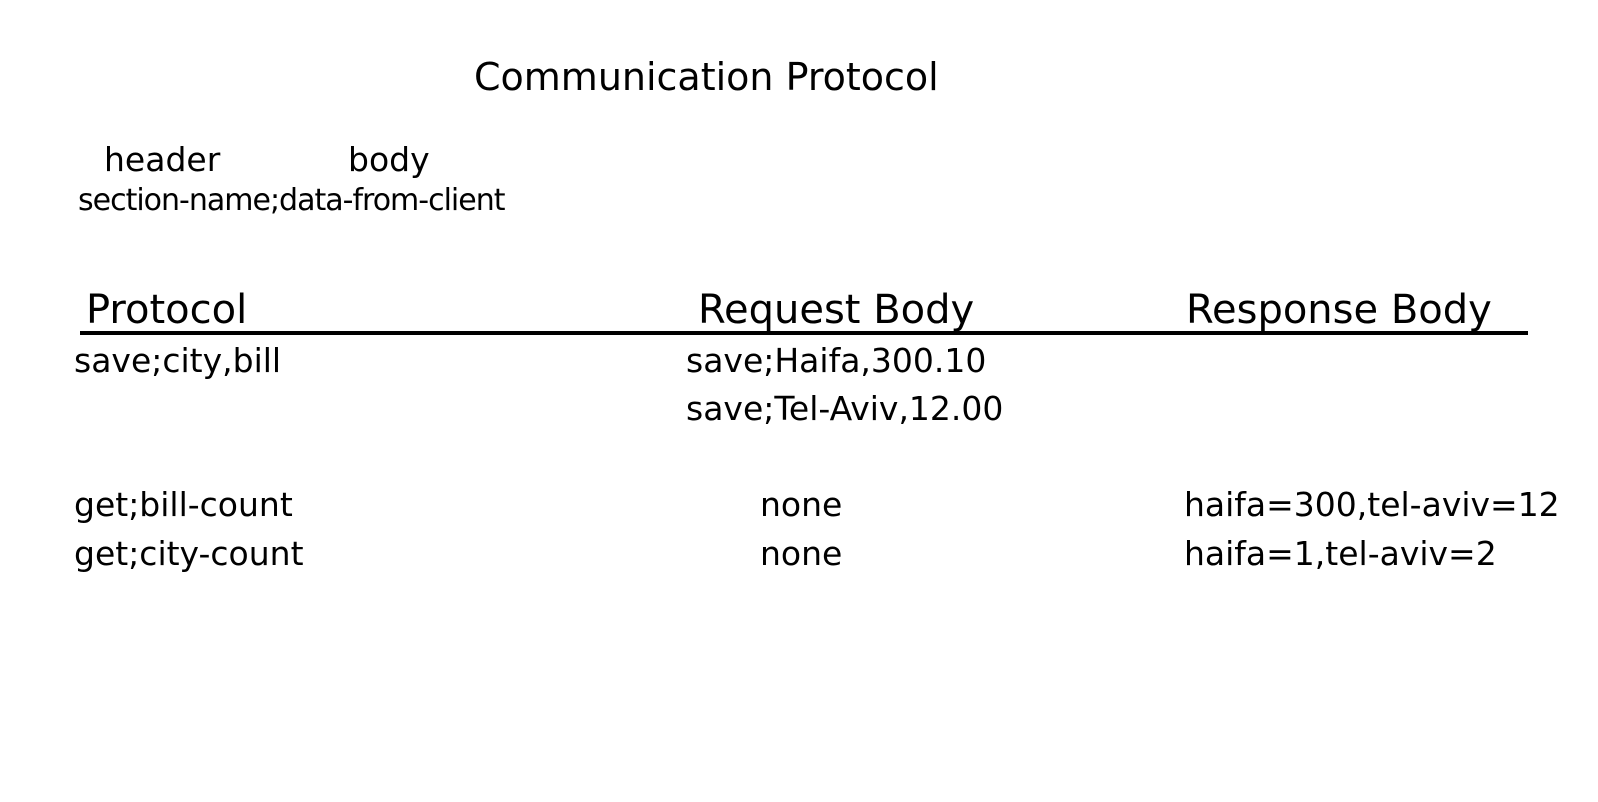  Describe the element at coordinates (804, 333) in the screenshot. I see `header-divider` at that location.